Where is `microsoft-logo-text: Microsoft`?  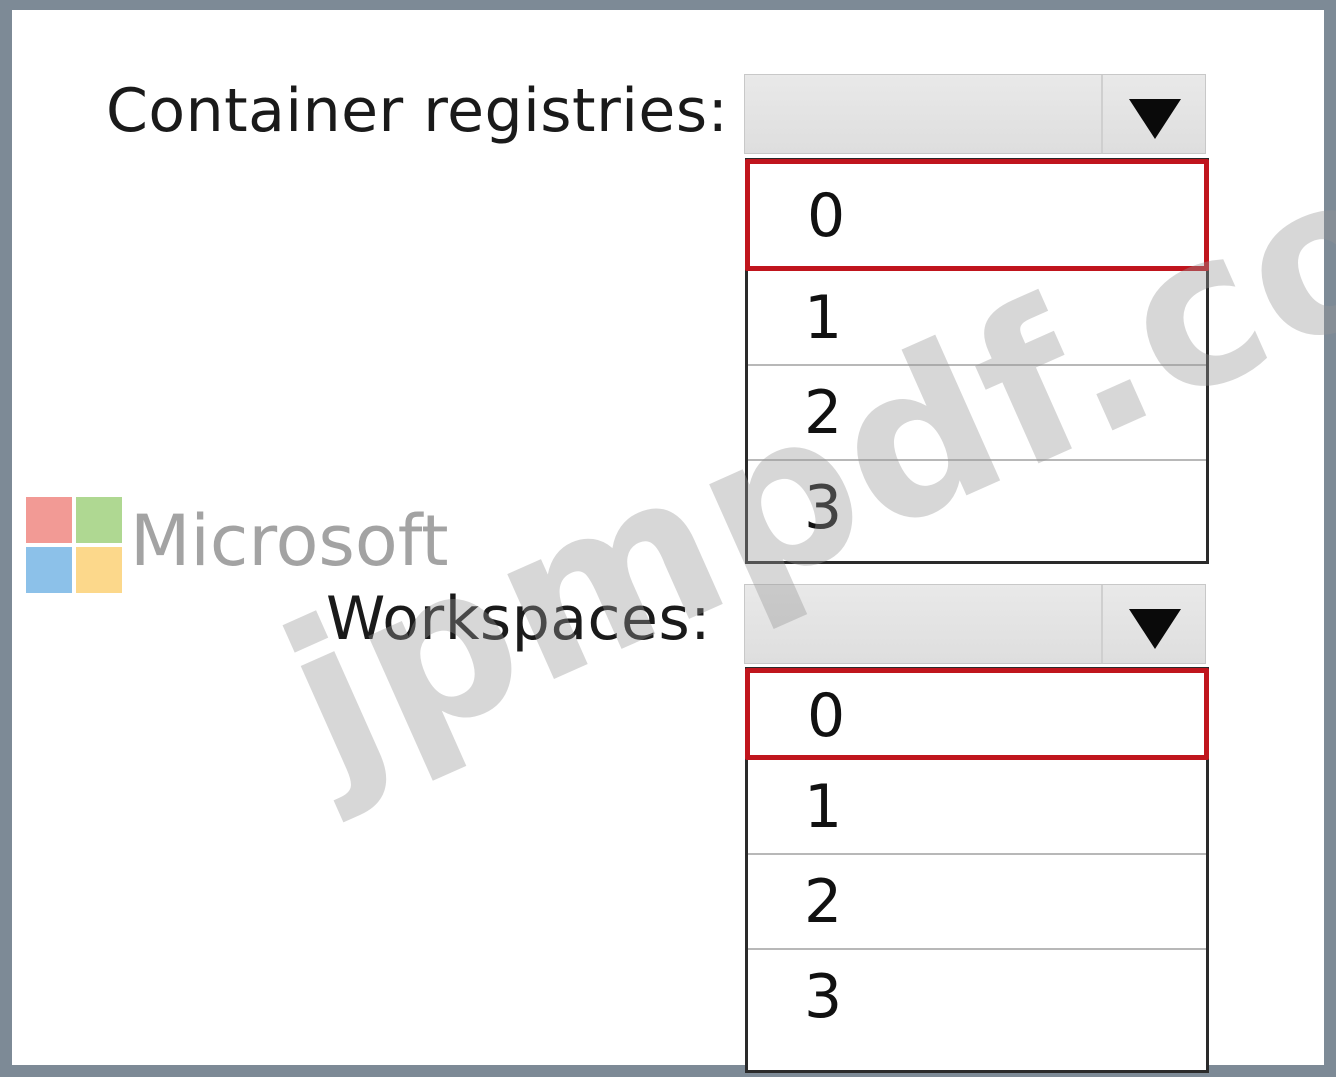
microsoft-logo-text: Microsoft is located at coordinates (289, 541).